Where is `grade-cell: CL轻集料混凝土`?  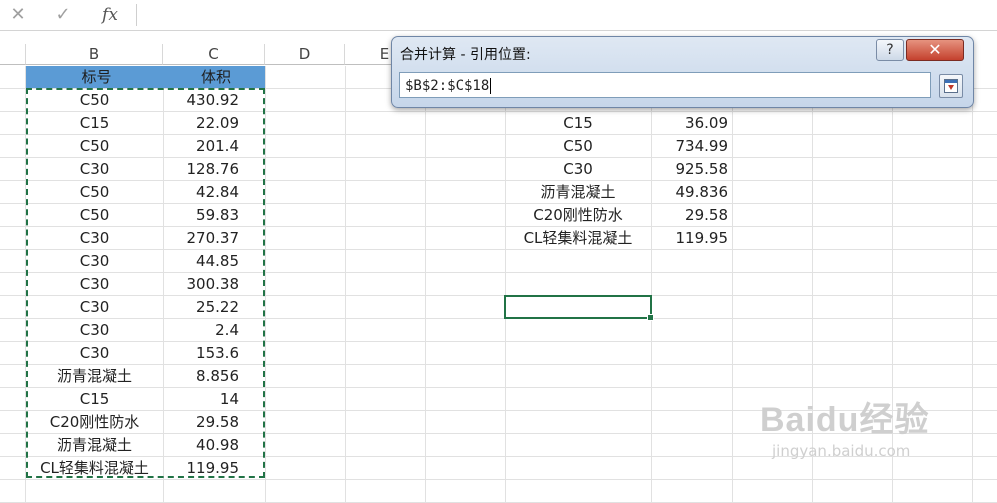 grade-cell: CL轻集料混凝土 is located at coordinates (94, 468).